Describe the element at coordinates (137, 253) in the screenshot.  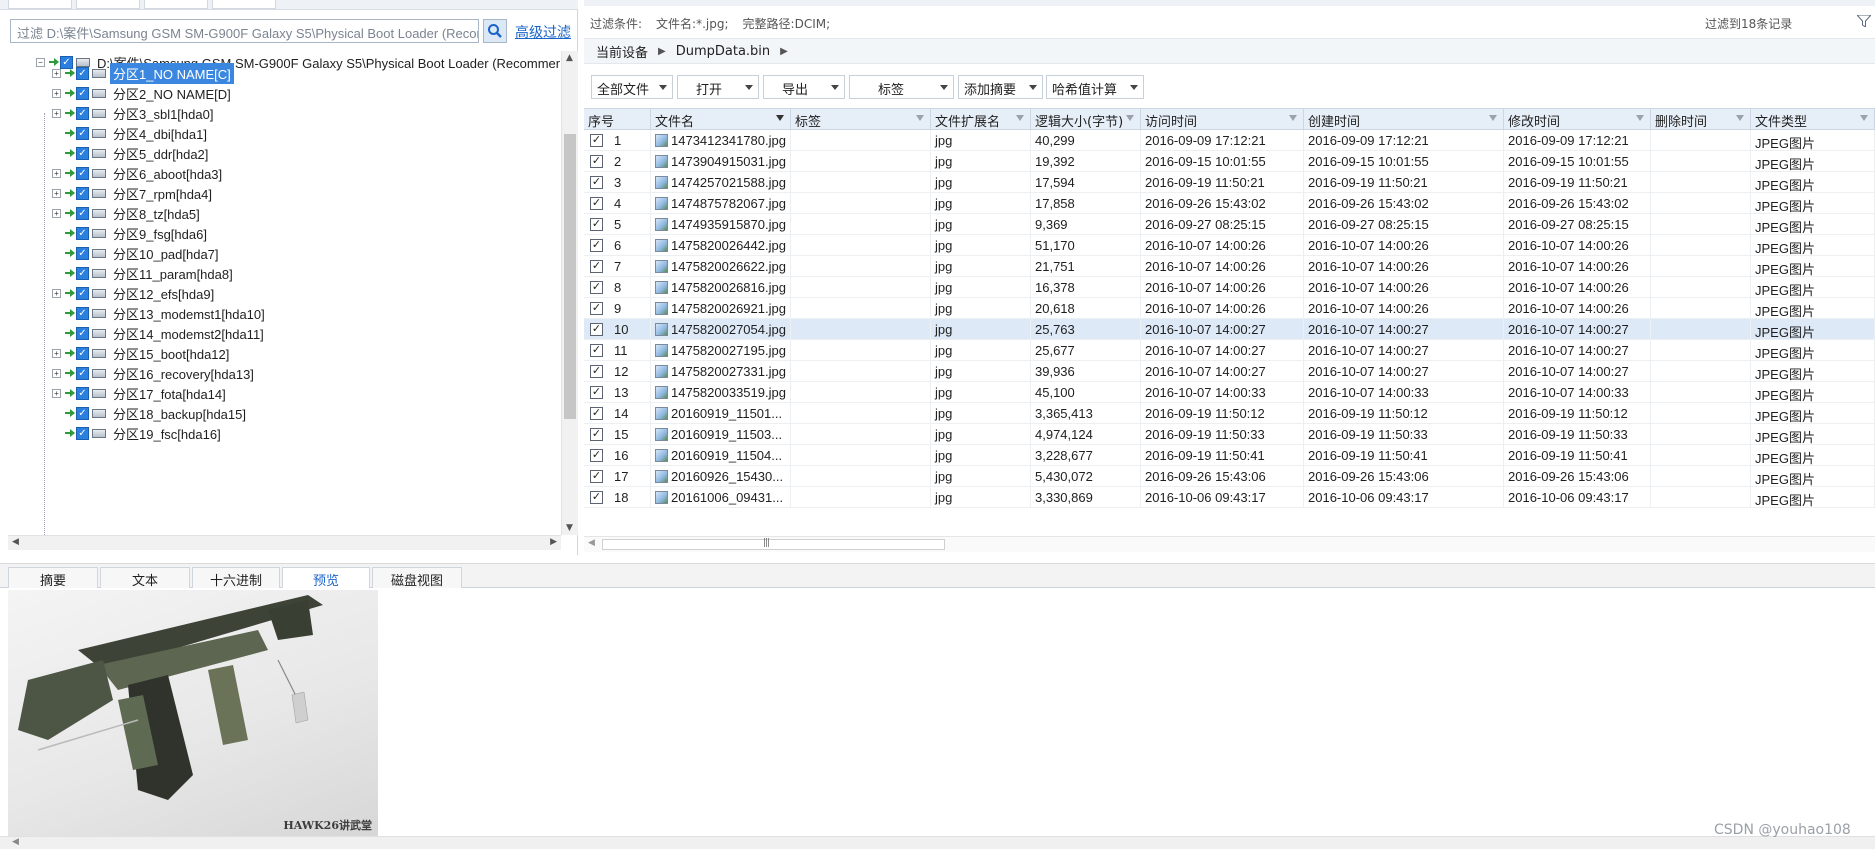
I see `tree-item-partition: ✓ 分区10_pad[hda7]` at that location.